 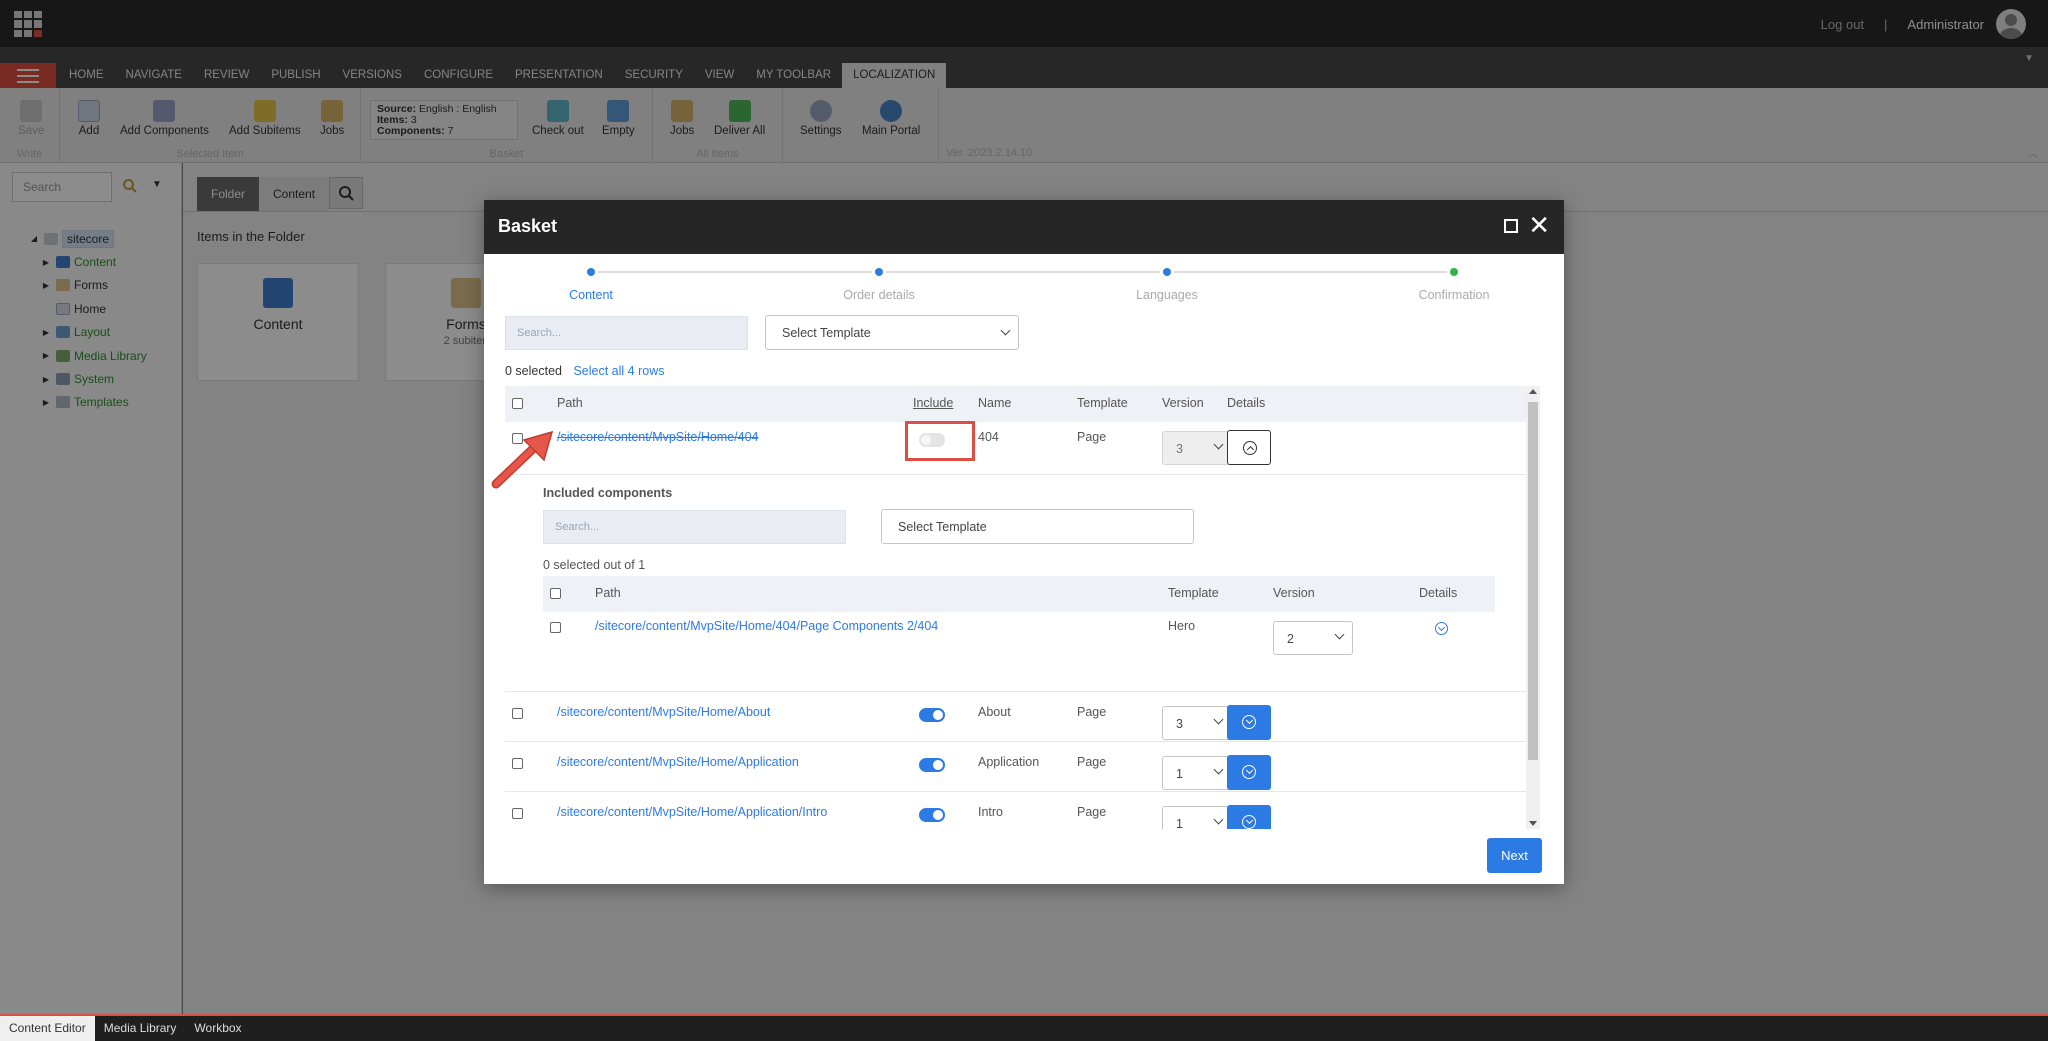 What do you see at coordinates (1533, 581) in the screenshot?
I see `scroll-thumb` at bounding box center [1533, 581].